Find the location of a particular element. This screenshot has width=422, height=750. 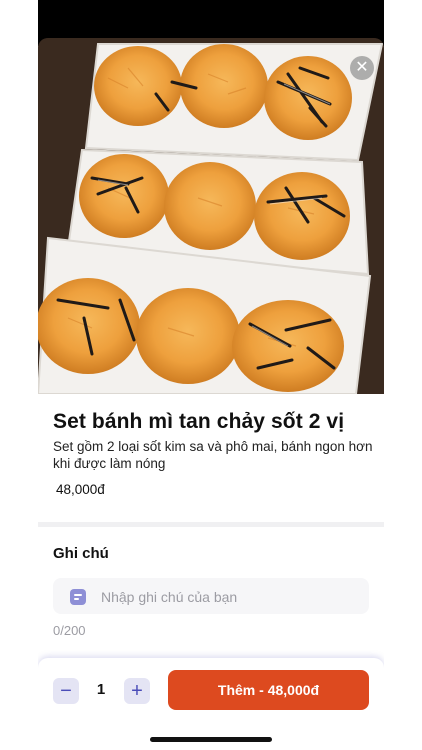

add-to-cart-button: Thêm - 48,000đ is located at coordinates (268, 690).